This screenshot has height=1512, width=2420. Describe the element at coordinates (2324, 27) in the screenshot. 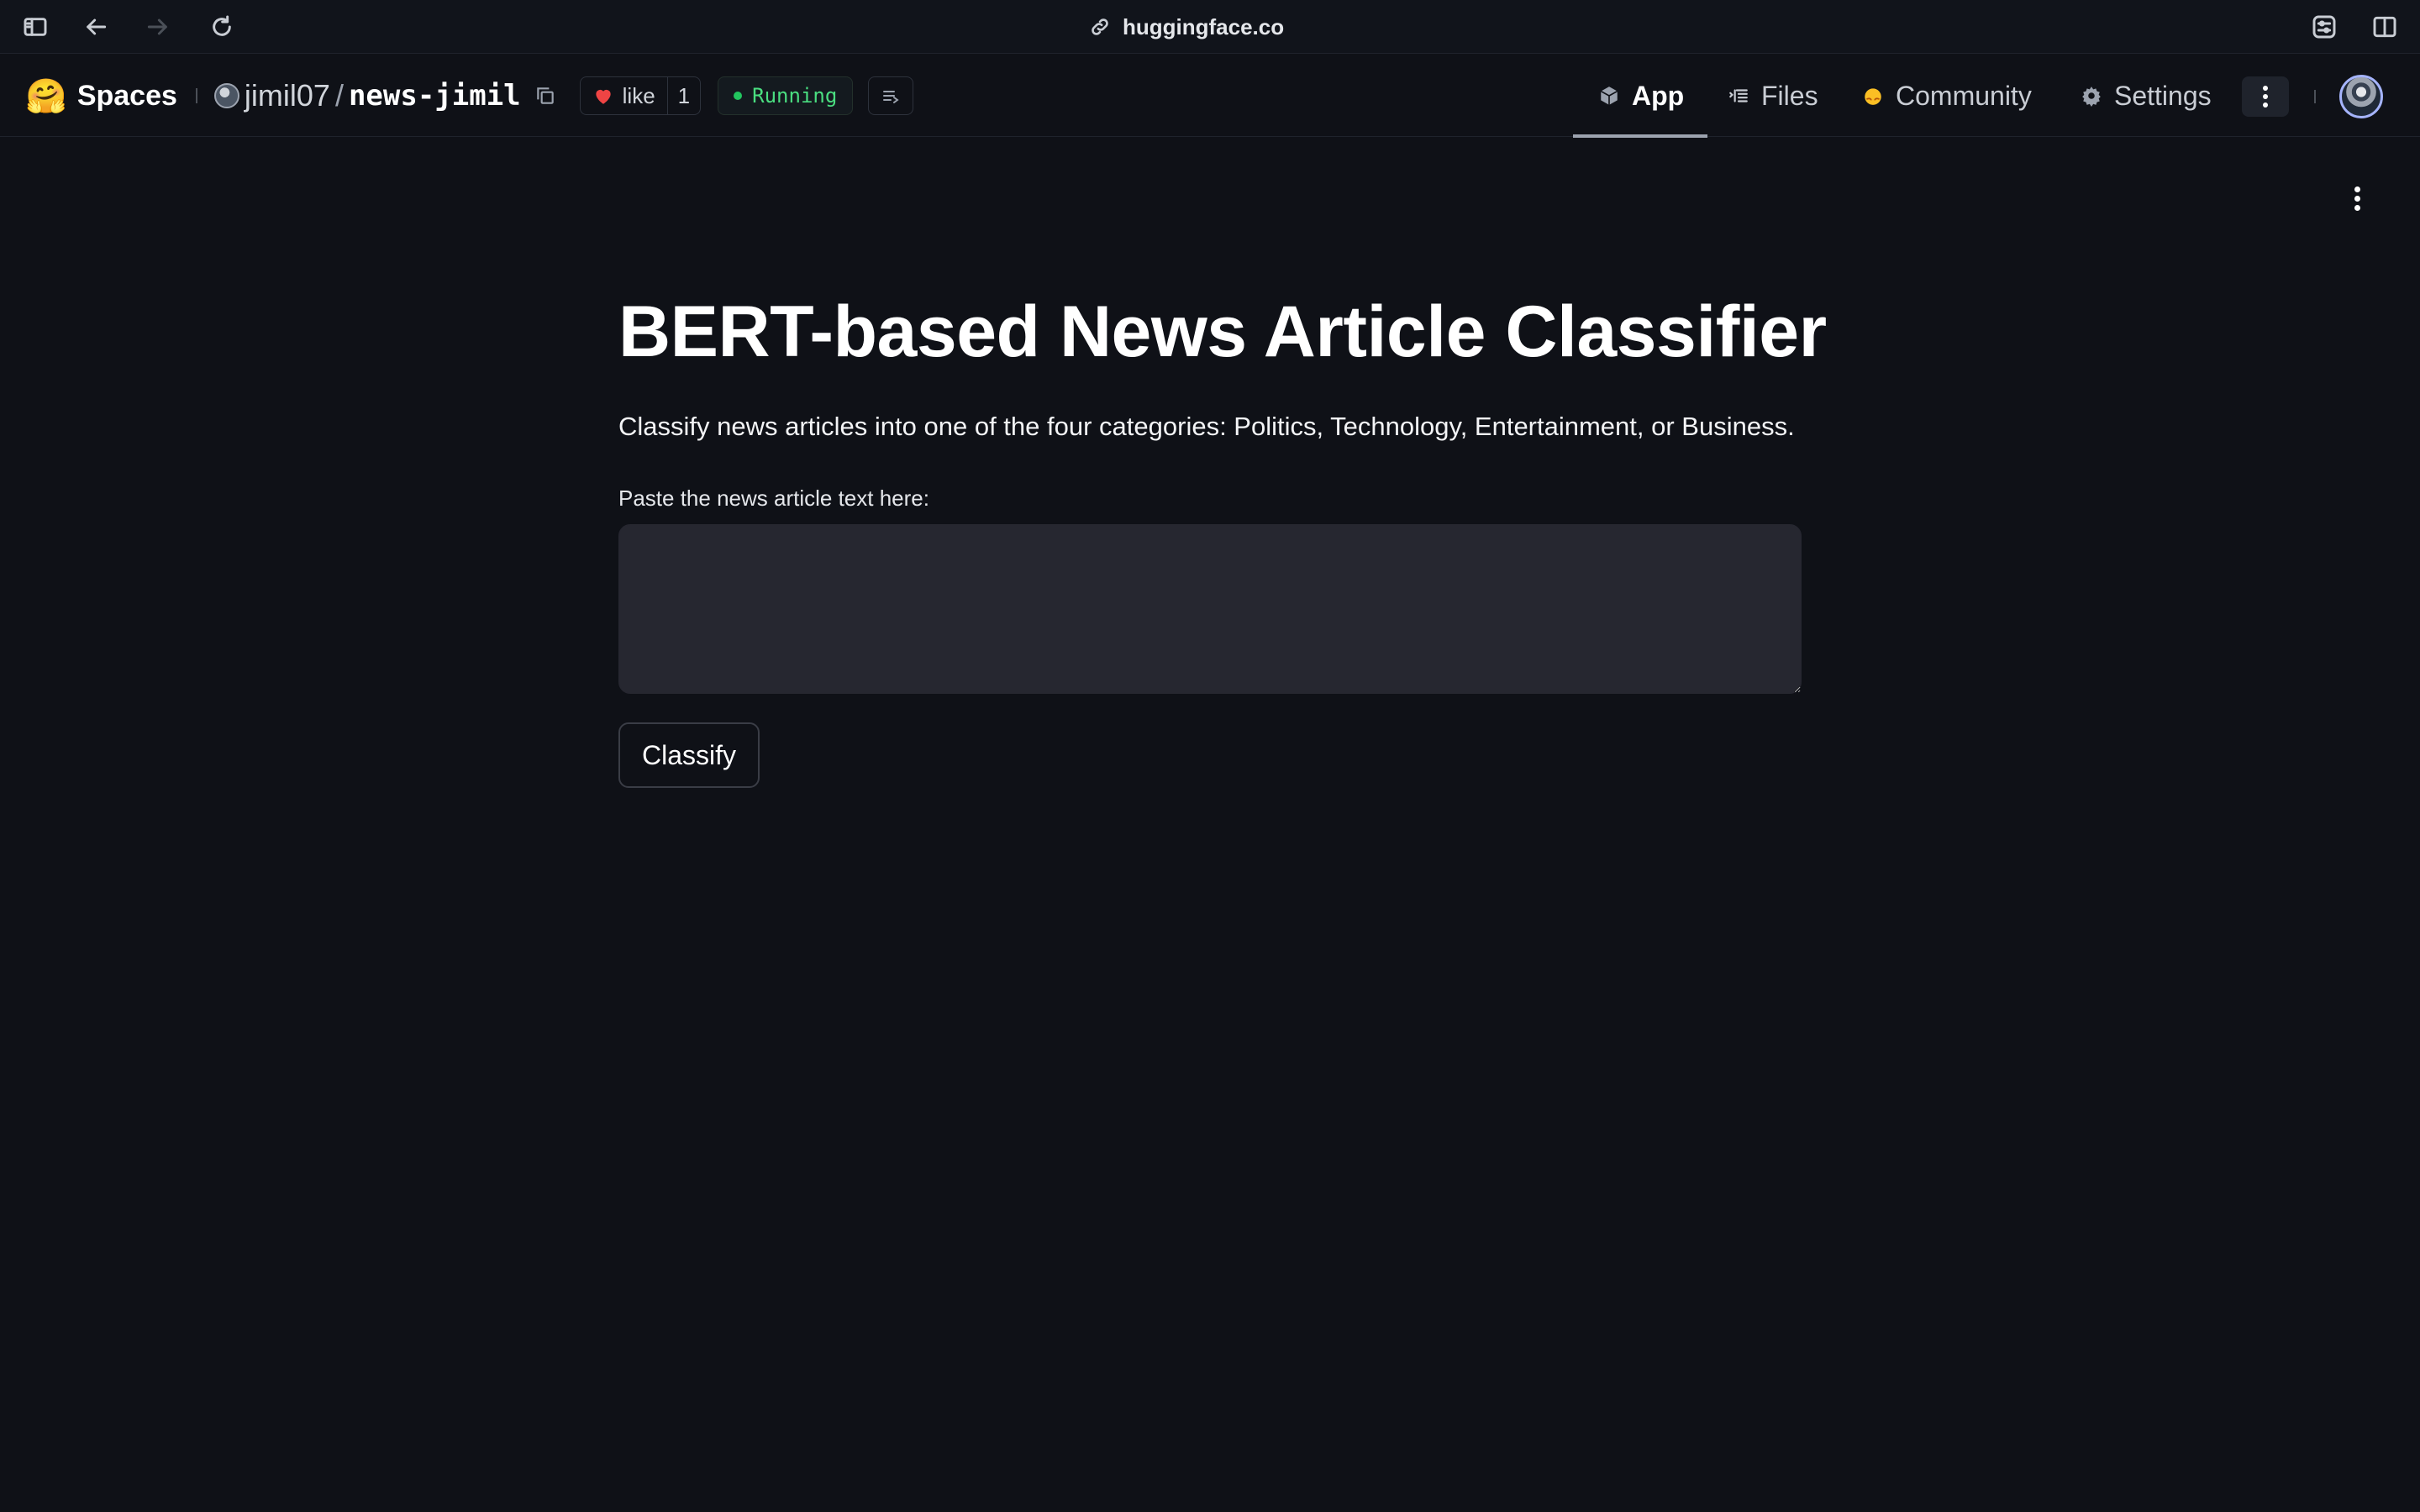

I see `extensions-icon` at that location.